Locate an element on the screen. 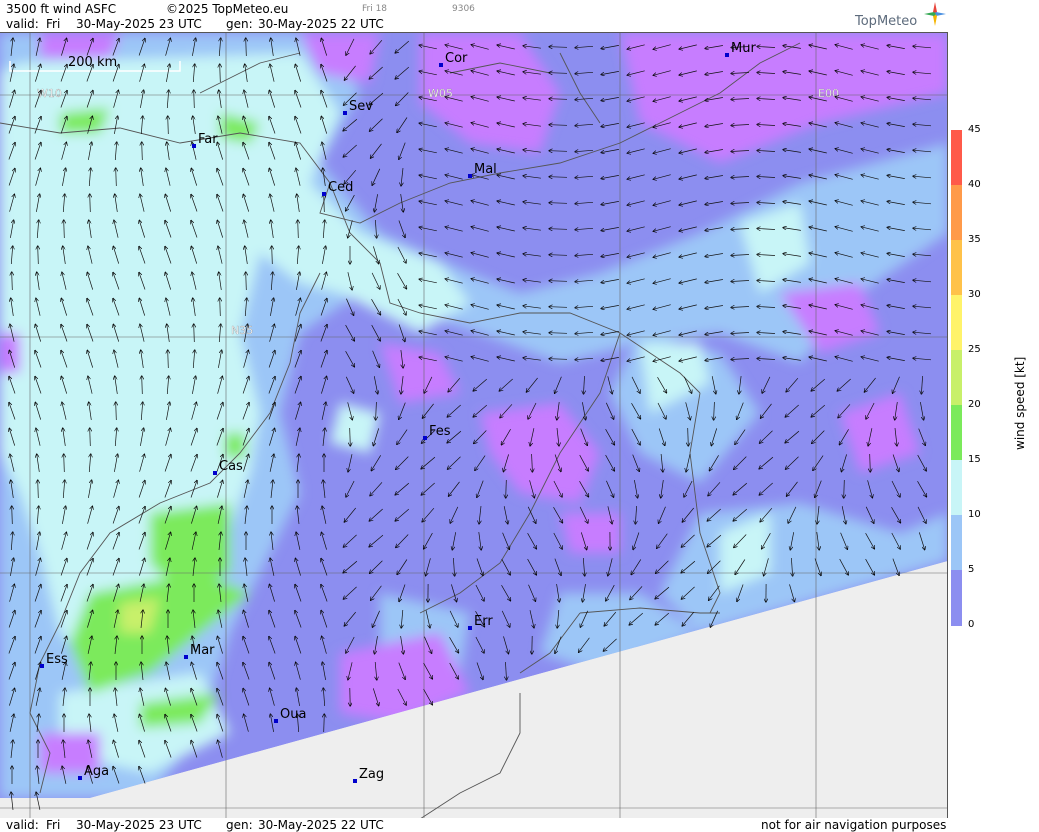  city-marker-cor is located at coordinates (441, 65).